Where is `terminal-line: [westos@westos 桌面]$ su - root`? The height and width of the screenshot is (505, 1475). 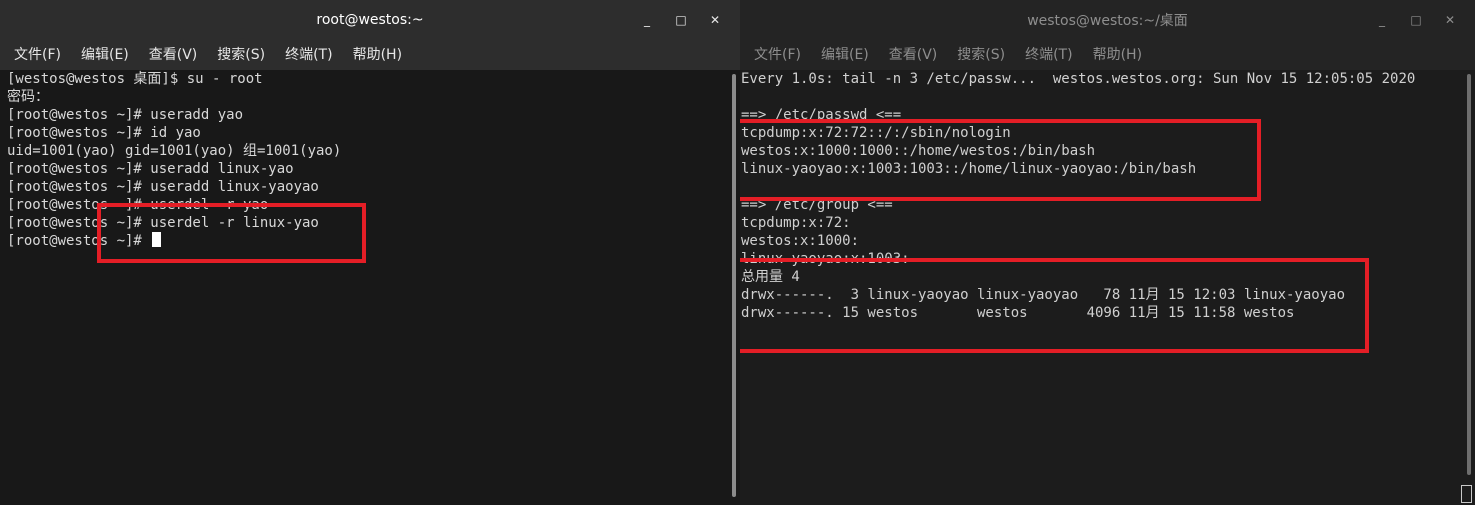 terminal-line: [westos@westos 桌面]$ su - root is located at coordinates (135, 79).